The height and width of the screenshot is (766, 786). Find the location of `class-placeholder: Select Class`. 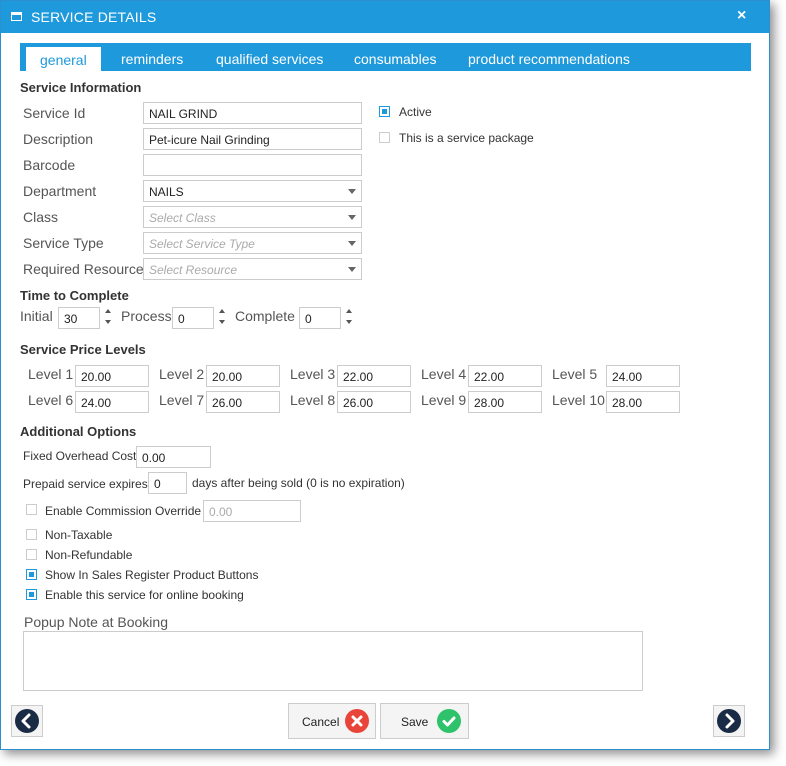

class-placeholder: Select Class is located at coordinates (182, 218).